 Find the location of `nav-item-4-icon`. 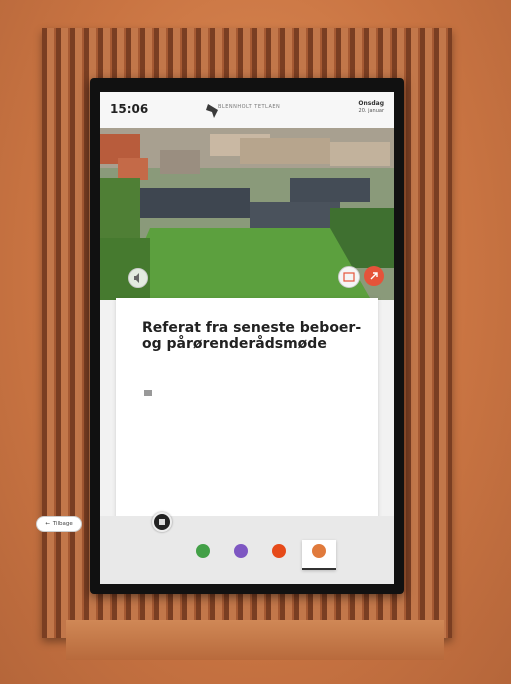

nav-item-4-icon is located at coordinates (319, 551).